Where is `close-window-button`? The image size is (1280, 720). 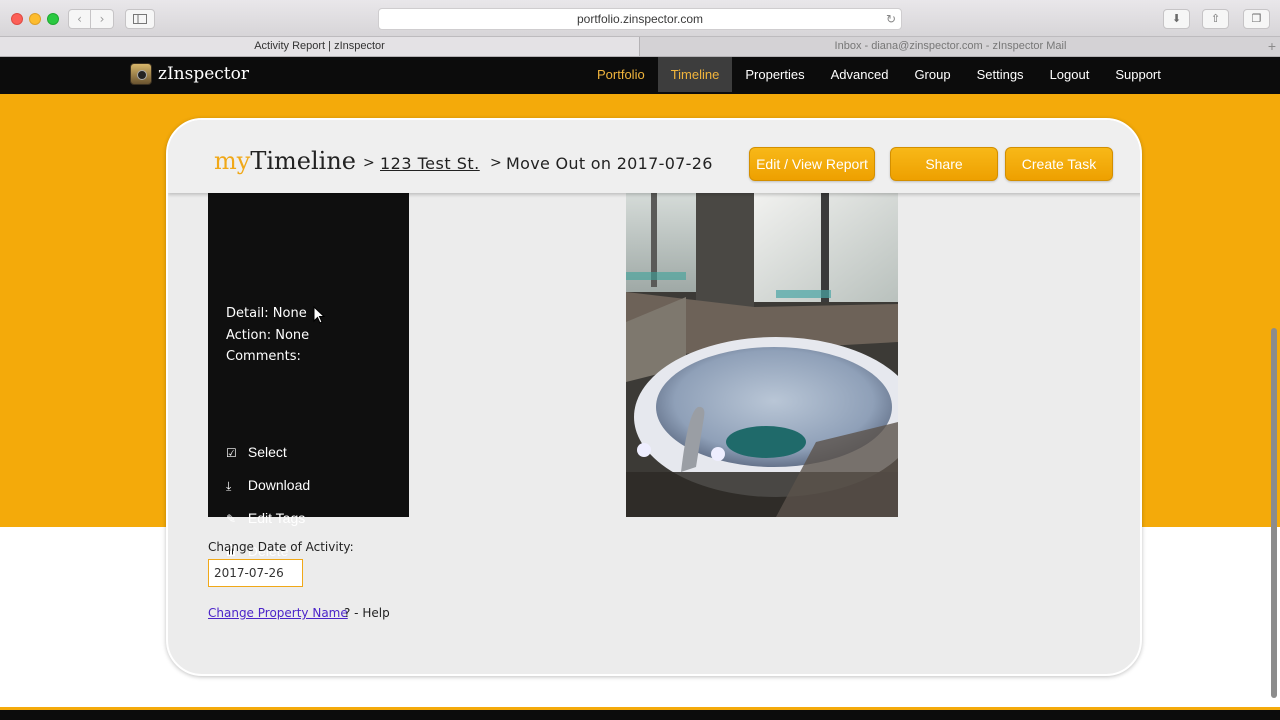 close-window-button is located at coordinates (17, 19).